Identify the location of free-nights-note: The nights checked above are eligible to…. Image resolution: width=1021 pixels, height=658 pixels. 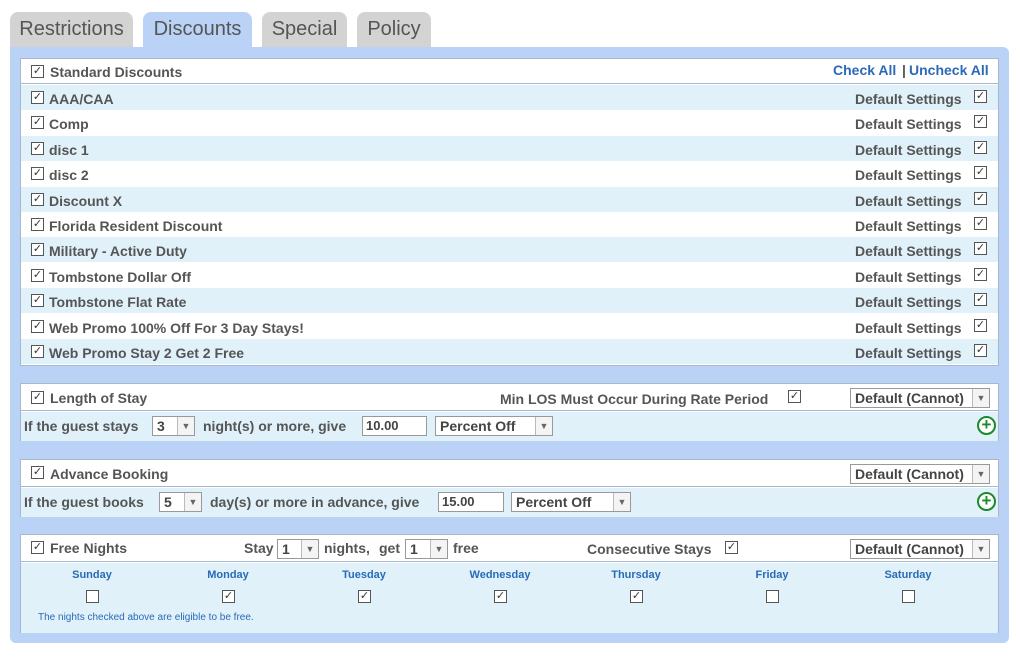
(146, 617).